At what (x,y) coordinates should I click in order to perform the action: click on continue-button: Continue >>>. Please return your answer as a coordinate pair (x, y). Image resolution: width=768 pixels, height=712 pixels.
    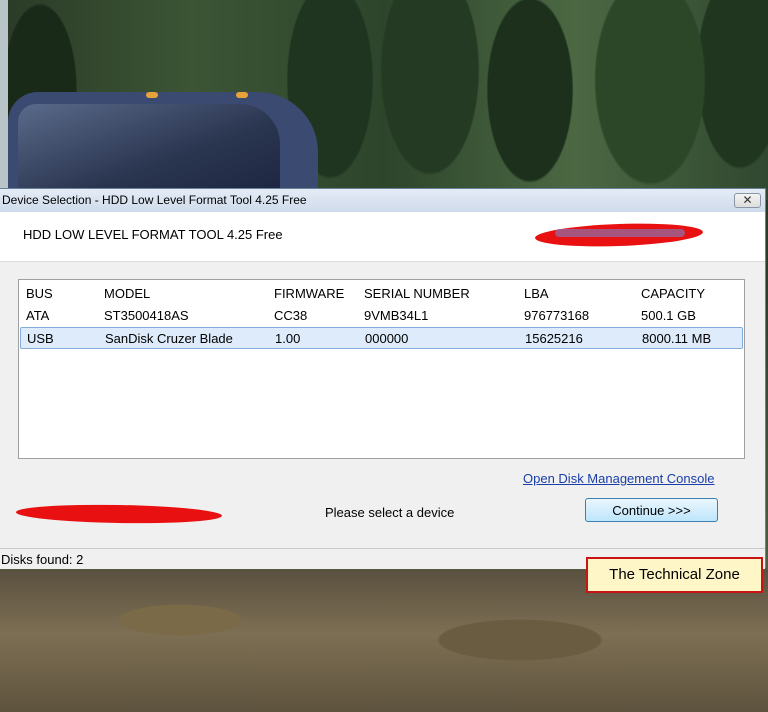
    Looking at the image, I should click on (651, 510).